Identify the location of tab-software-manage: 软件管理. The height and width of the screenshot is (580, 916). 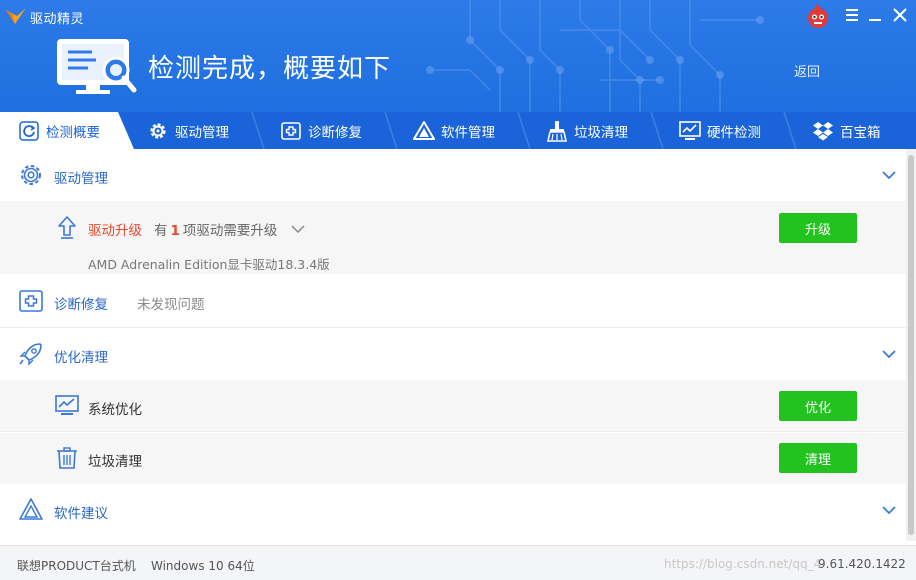
(454, 130).